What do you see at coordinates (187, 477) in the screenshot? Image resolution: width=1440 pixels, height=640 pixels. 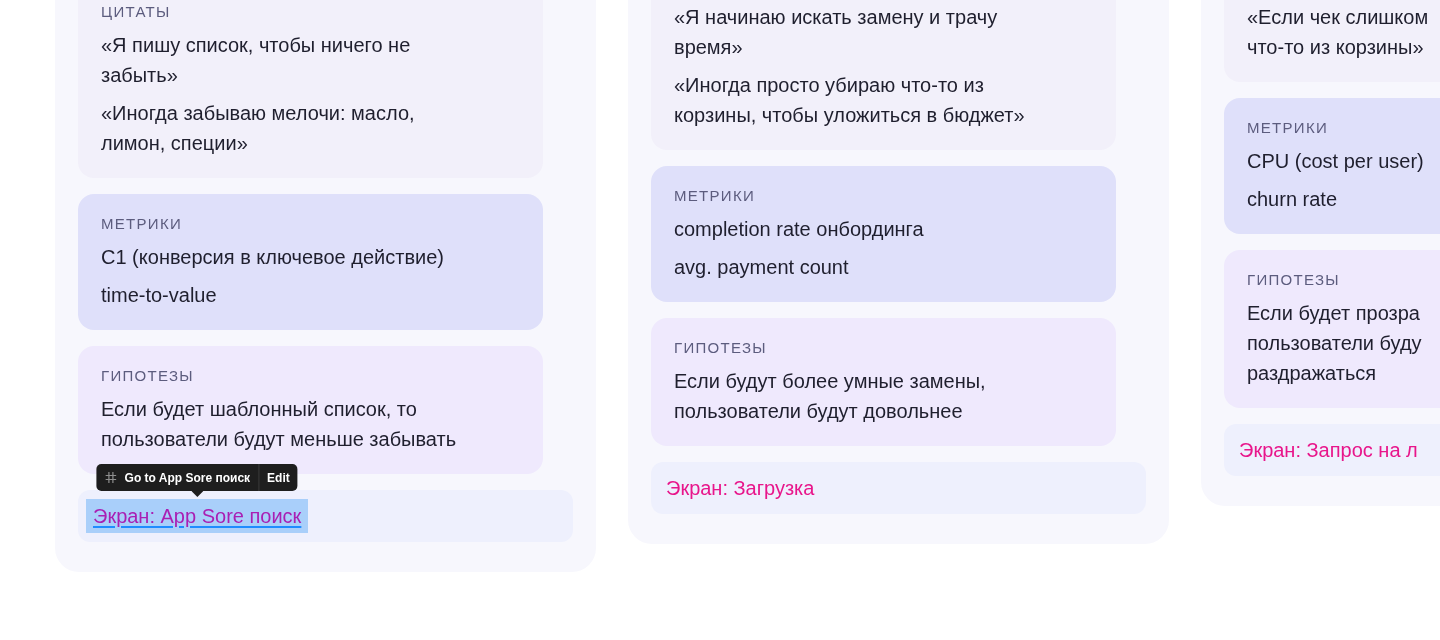 I see `go-to-link: Go to App Sore поиск` at bounding box center [187, 477].